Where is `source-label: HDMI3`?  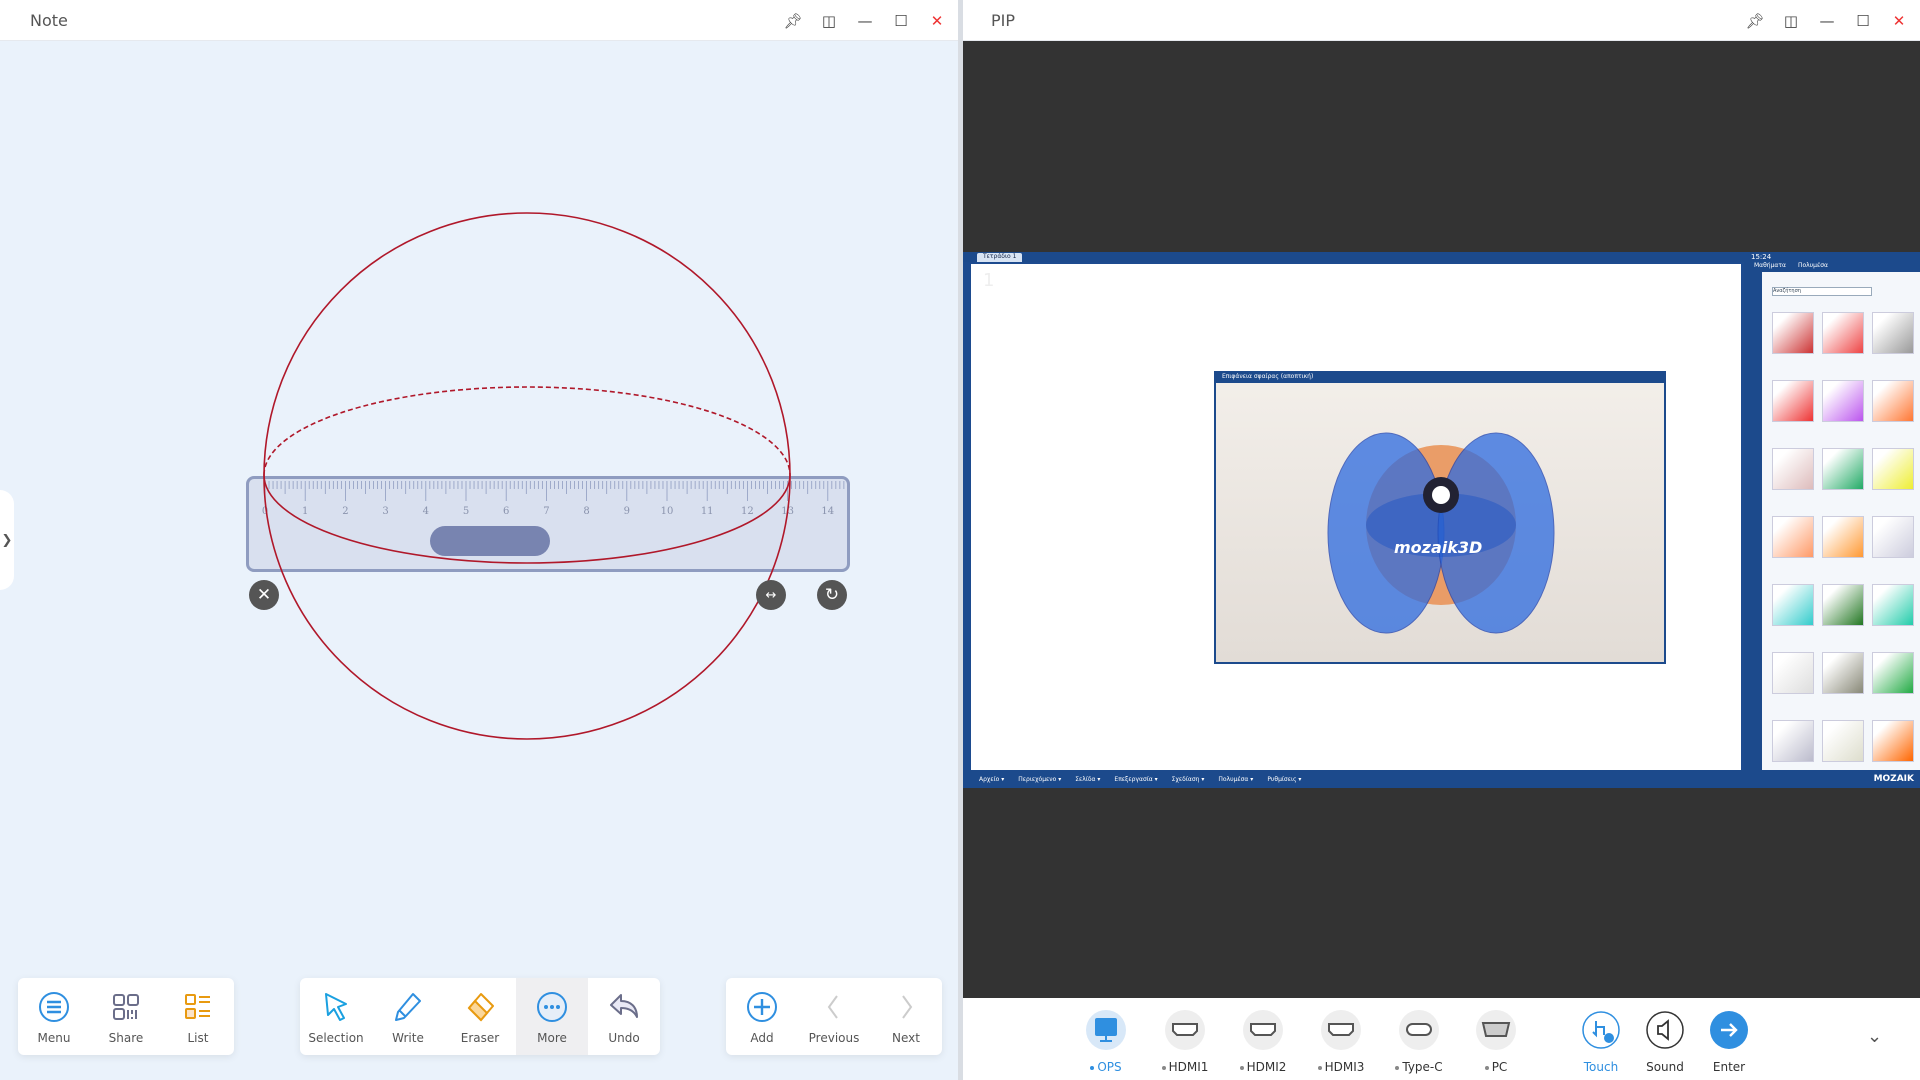
source-label: HDMI3 is located at coordinates (1344, 1067).